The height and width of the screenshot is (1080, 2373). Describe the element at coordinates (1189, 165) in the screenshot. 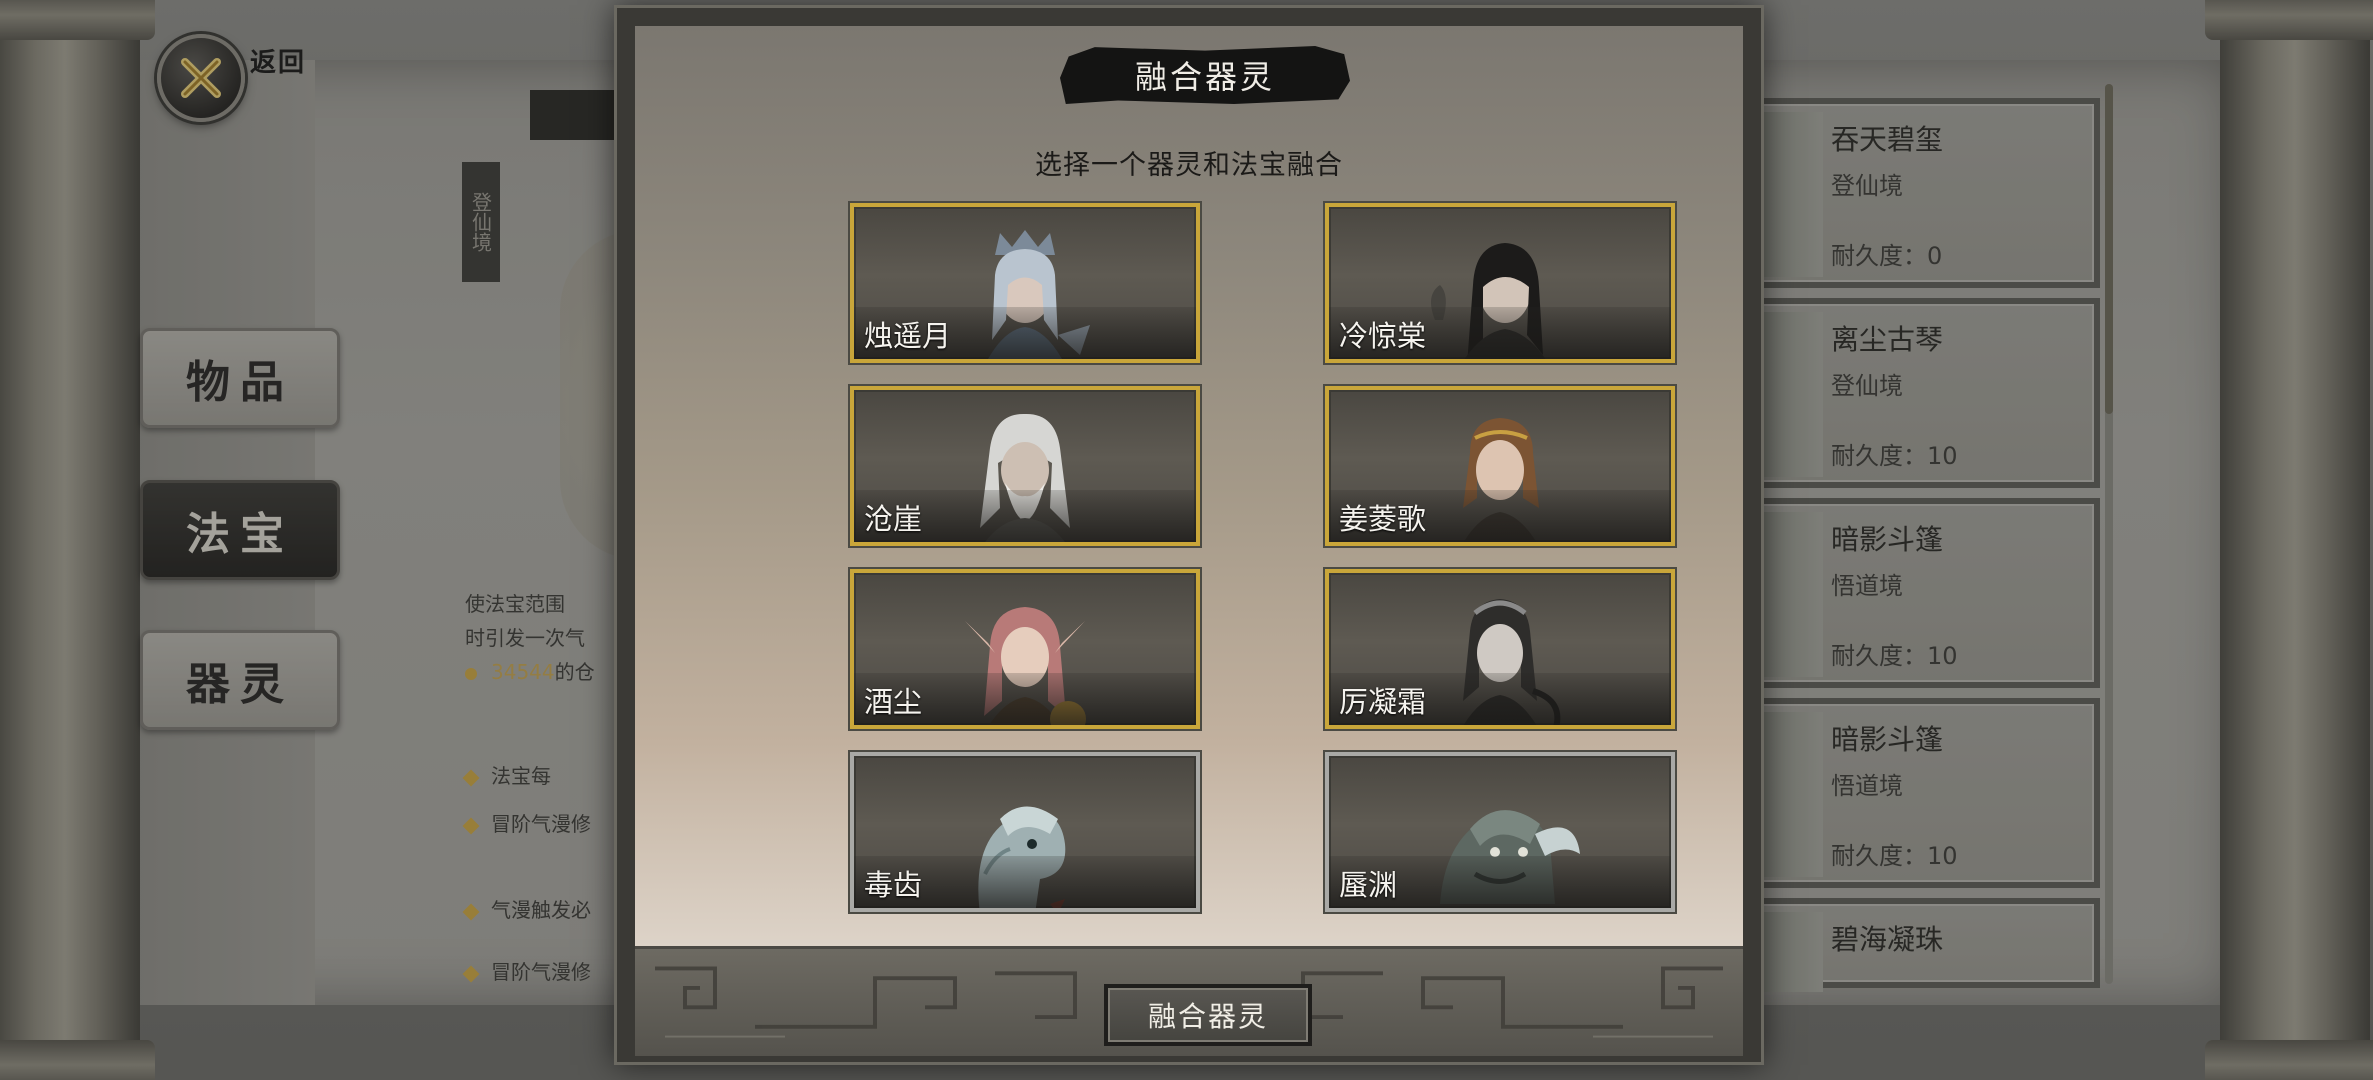

I see `dialog-subtitle: 选择一个器灵和法宝融合` at that location.